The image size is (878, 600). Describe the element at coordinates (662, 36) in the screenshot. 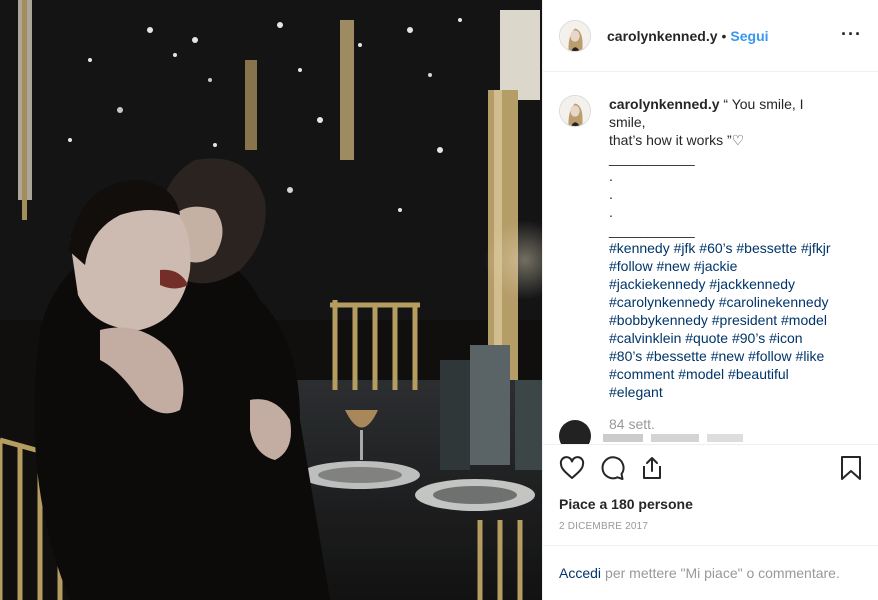

I see `header-username: carolynkenned.y` at that location.